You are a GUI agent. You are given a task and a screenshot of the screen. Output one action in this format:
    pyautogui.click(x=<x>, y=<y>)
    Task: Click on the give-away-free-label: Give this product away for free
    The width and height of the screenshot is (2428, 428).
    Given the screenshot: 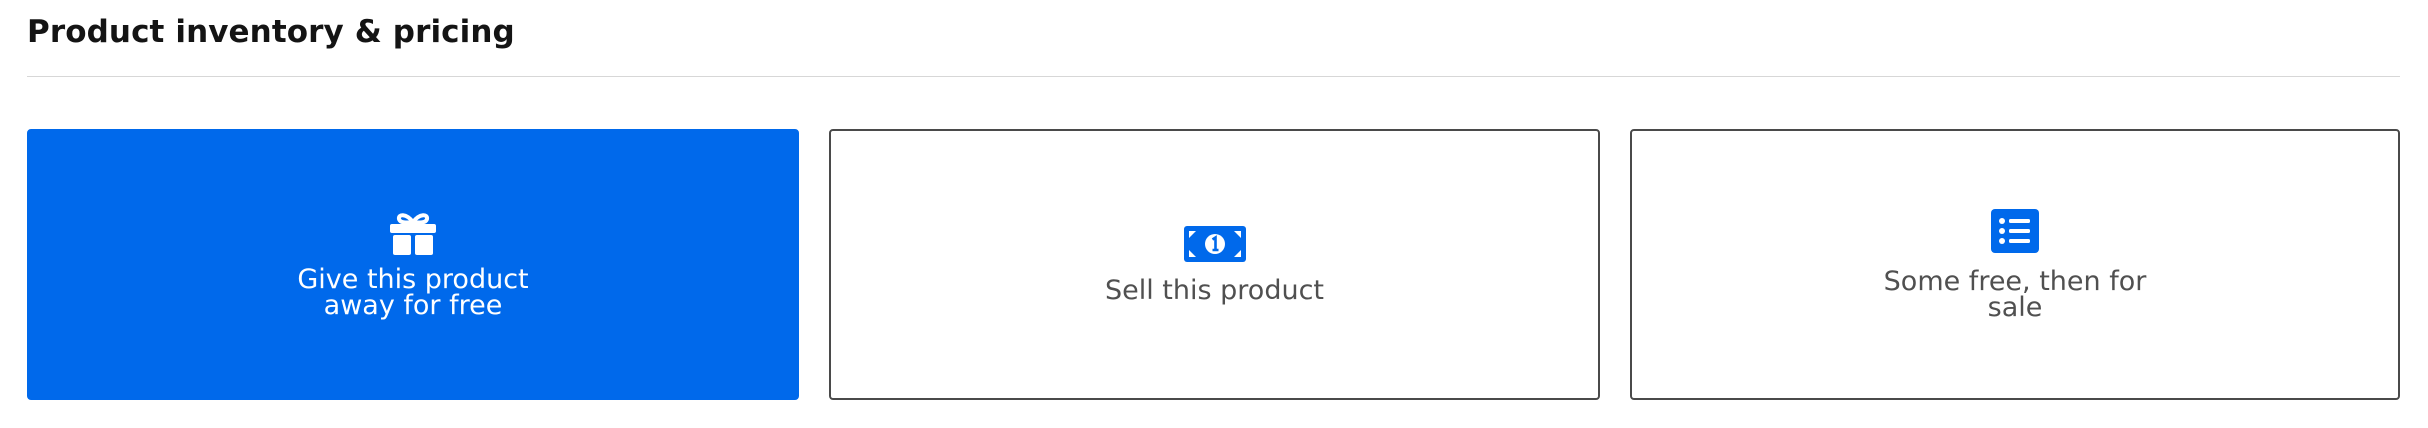 What is the action you would take?
    pyautogui.click(x=413, y=292)
    